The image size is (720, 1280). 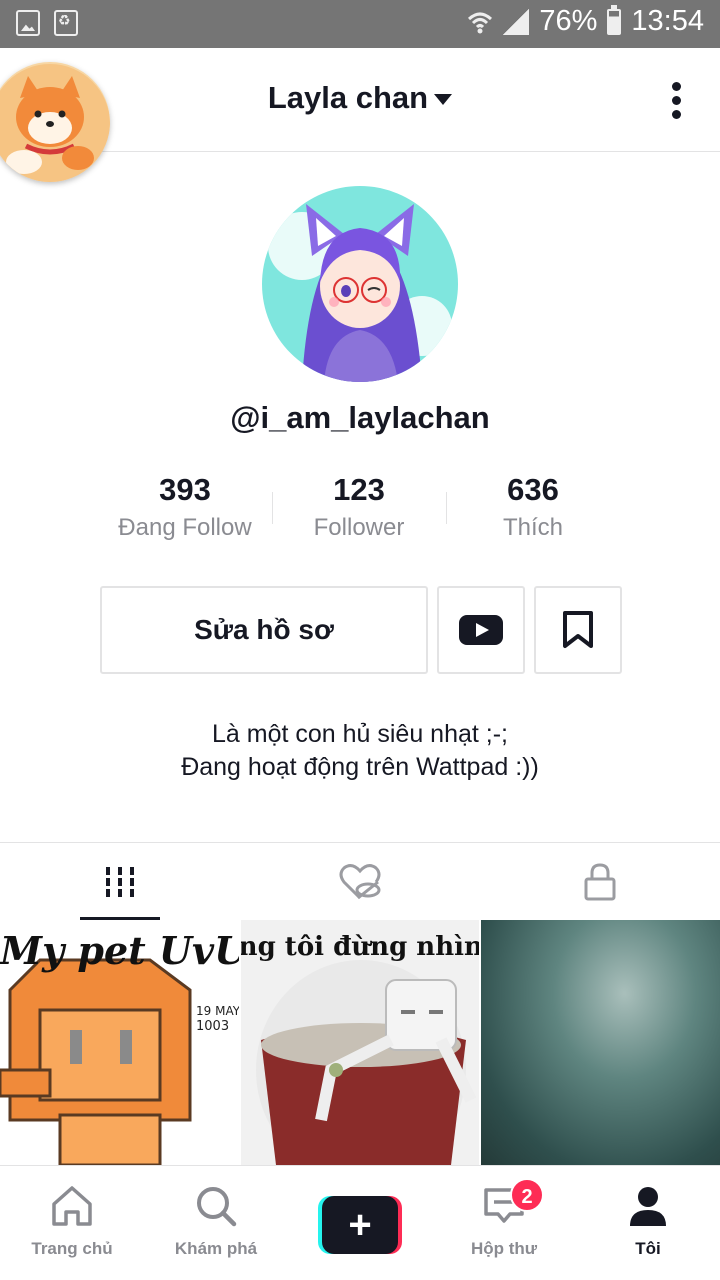 I want to click on tab-videos, so click(x=120, y=882).